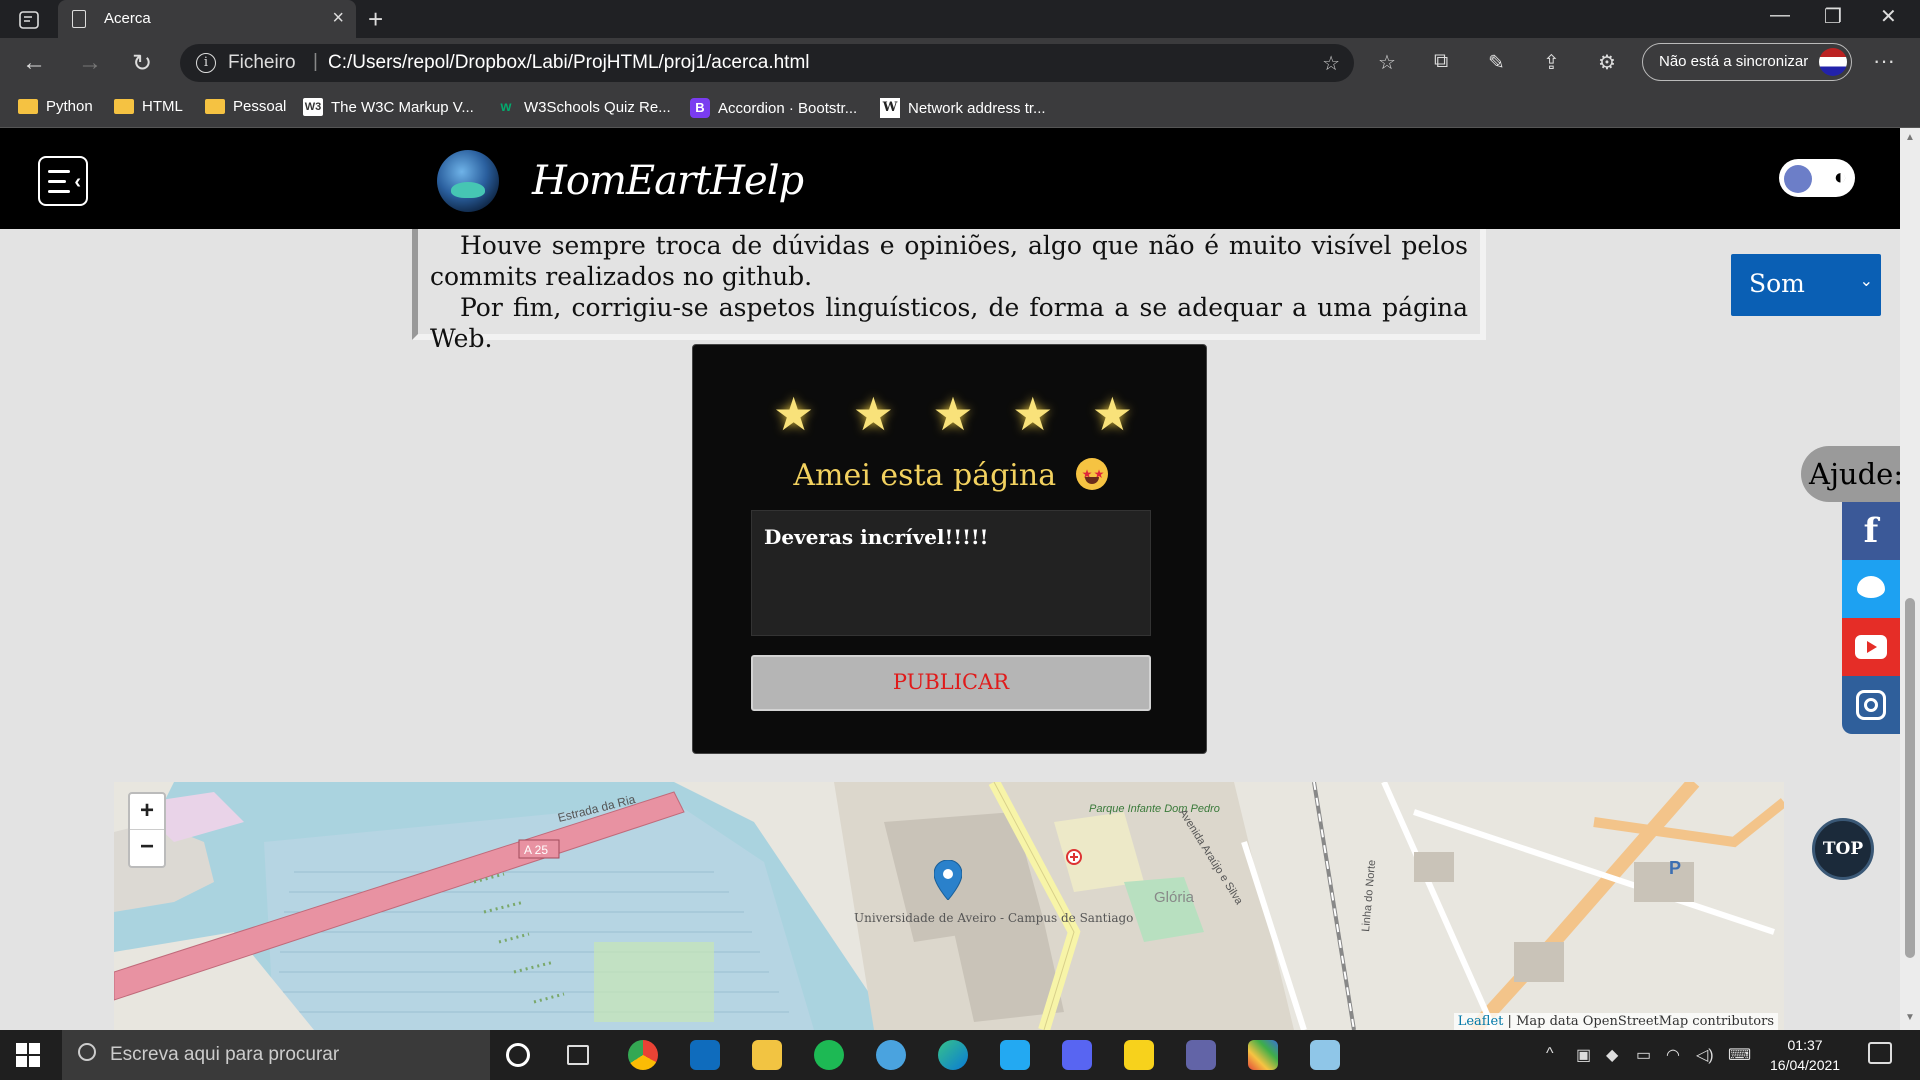 The height and width of the screenshot is (1080, 1920). I want to click on dropbox-icon: ◆, so click(1612, 1055).